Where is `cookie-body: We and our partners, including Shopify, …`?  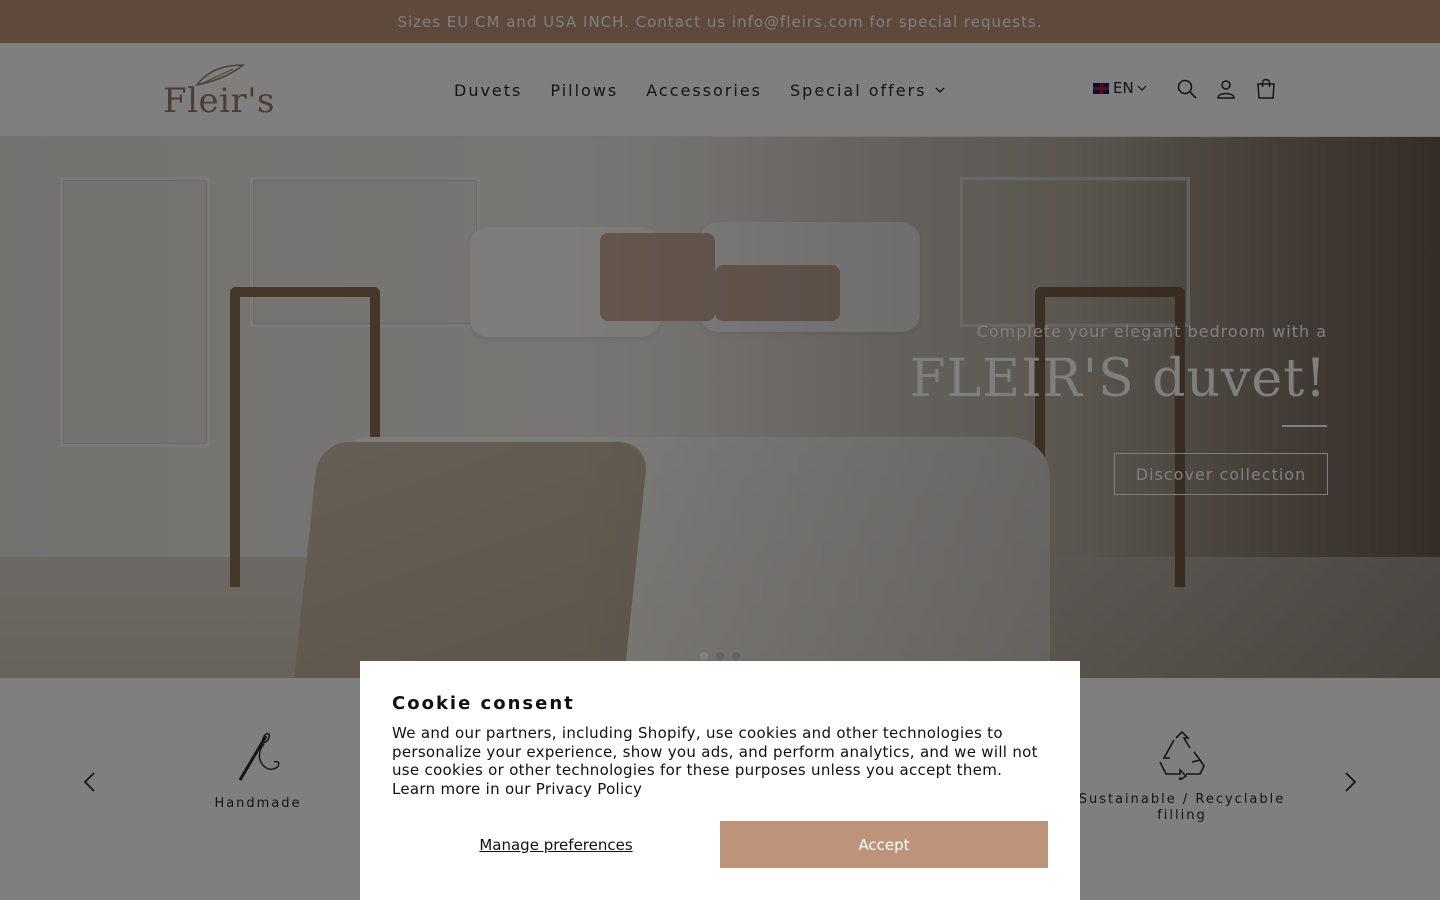
cookie-body: We and our partners, including Shopify, … is located at coordinates (720, 761).